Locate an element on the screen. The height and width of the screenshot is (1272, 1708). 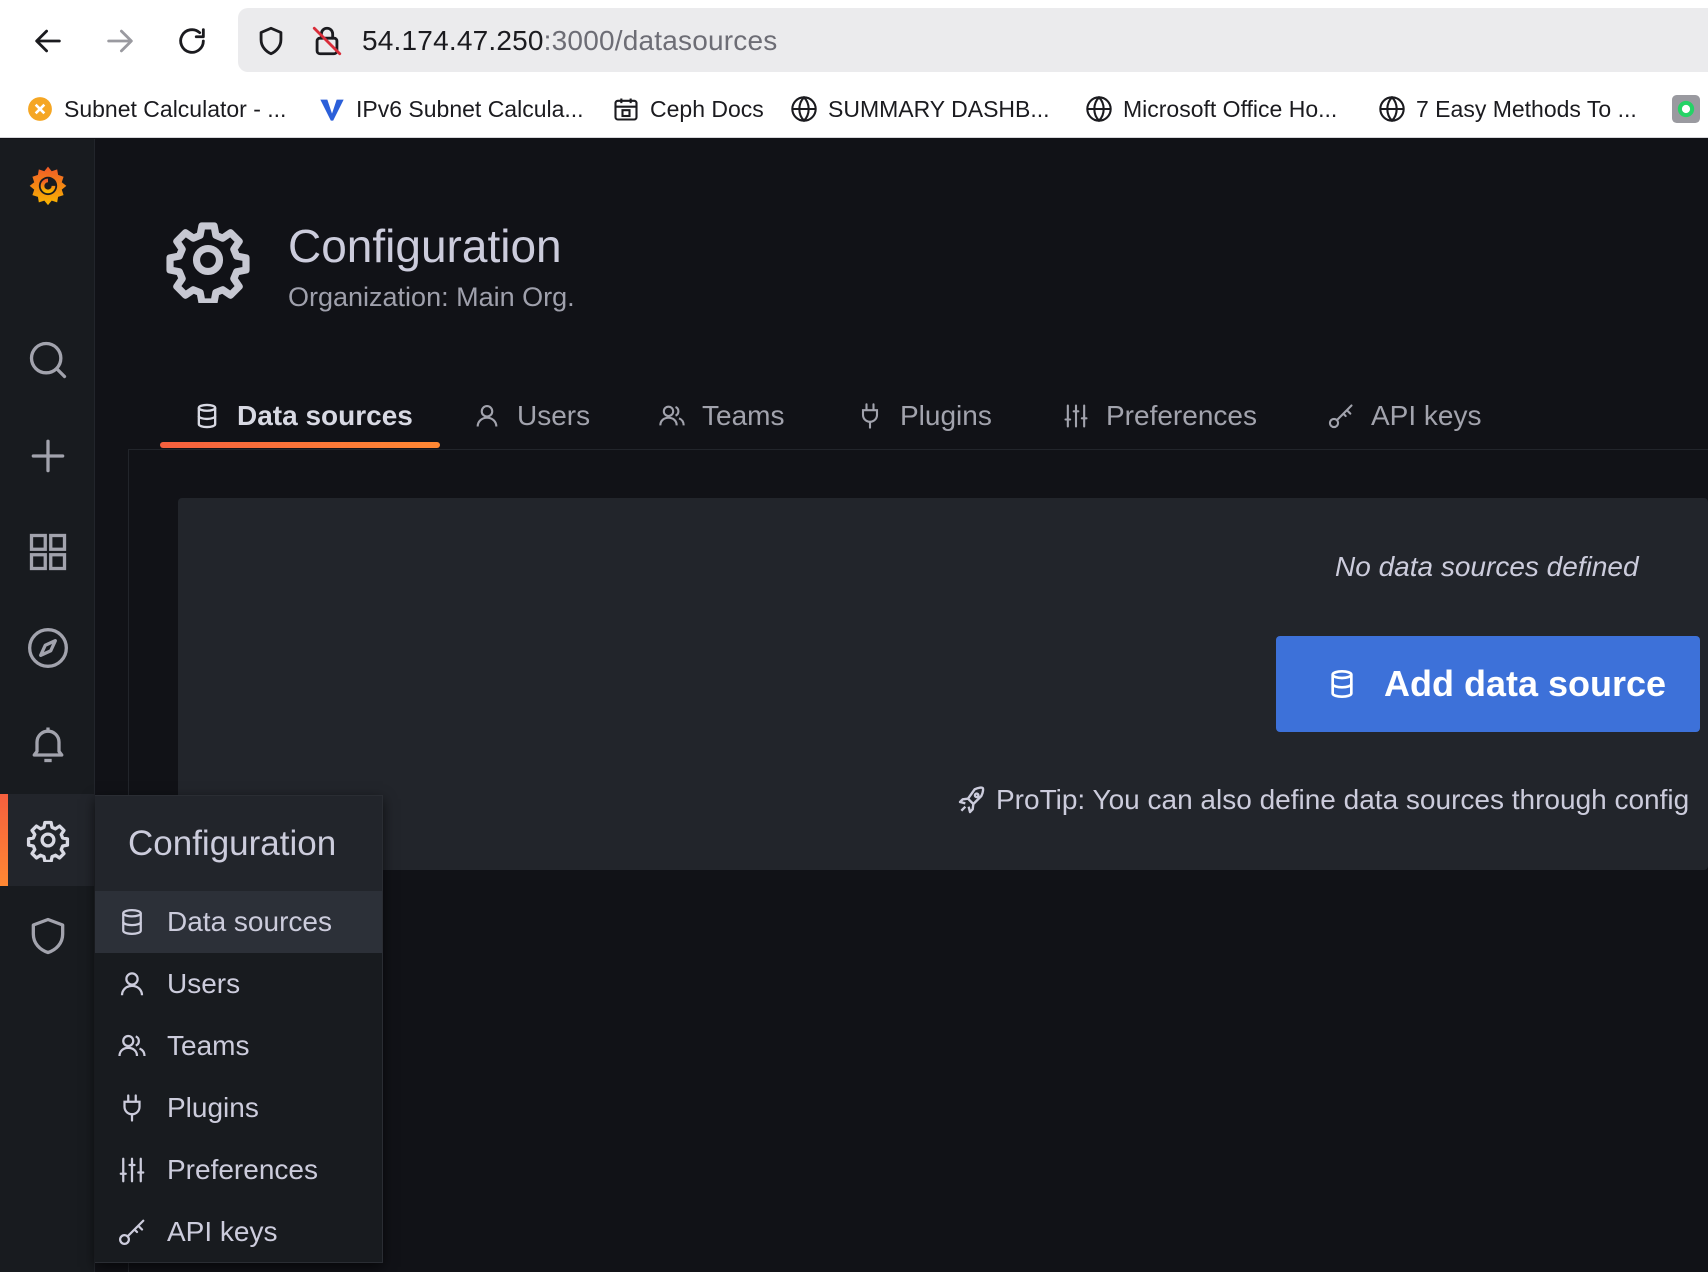
bookmark-item is located at coordinates (1690, 109).